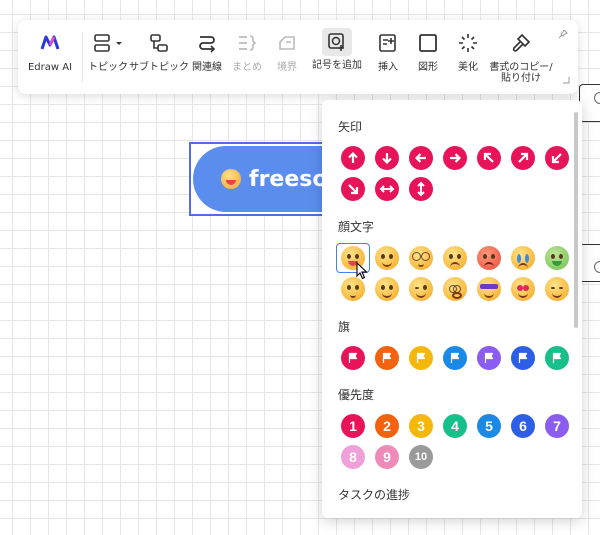 This screenshot has width=600, height=535. What do you see at coordinates (387, 457) in the screenshot?
I see `priority-9-symbol: 9` at bounding box center [387, 457].